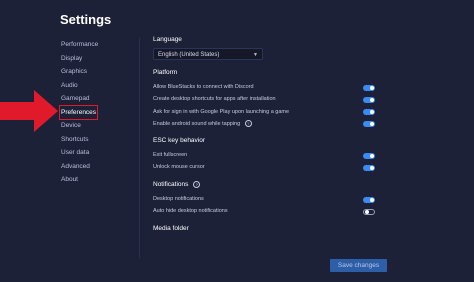 Image resolution: width=474 pixels, height=282 pixels. Describe the element at coordinates (189, 55) in the screenshot. I see `language-selected-value: English (United States)` at that location.